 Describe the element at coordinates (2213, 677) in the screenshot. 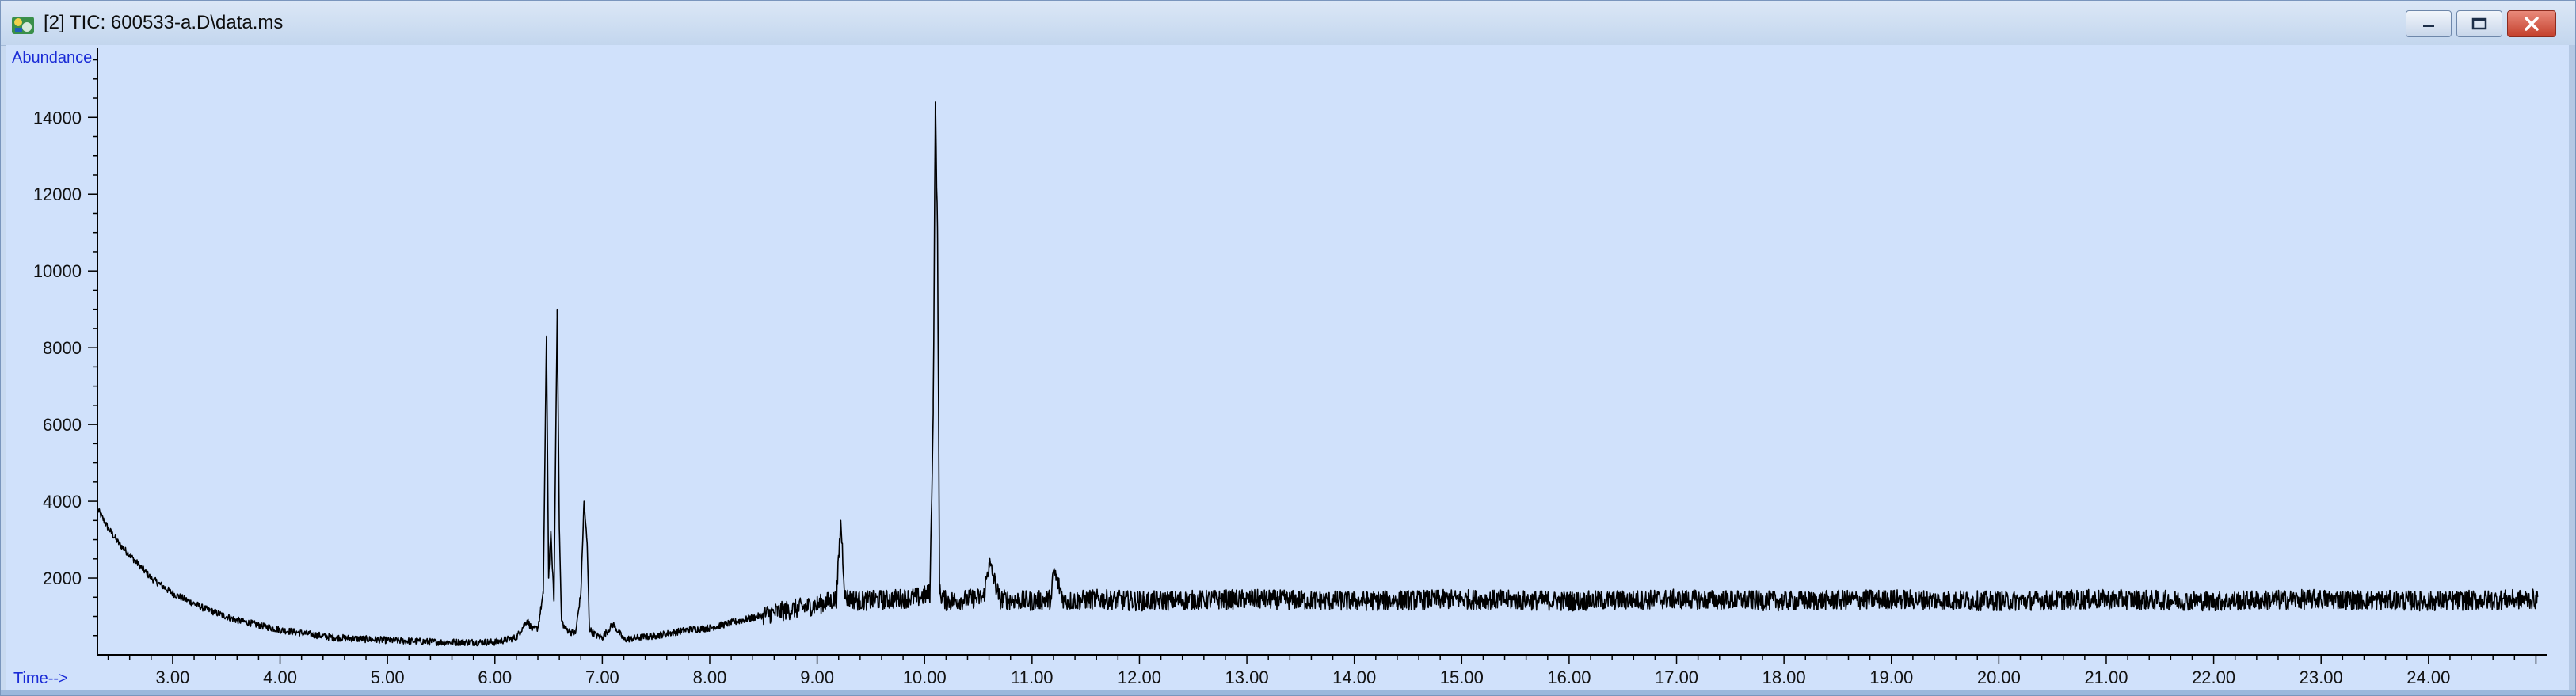

I see `x-tick-label: 22.00` at that location.